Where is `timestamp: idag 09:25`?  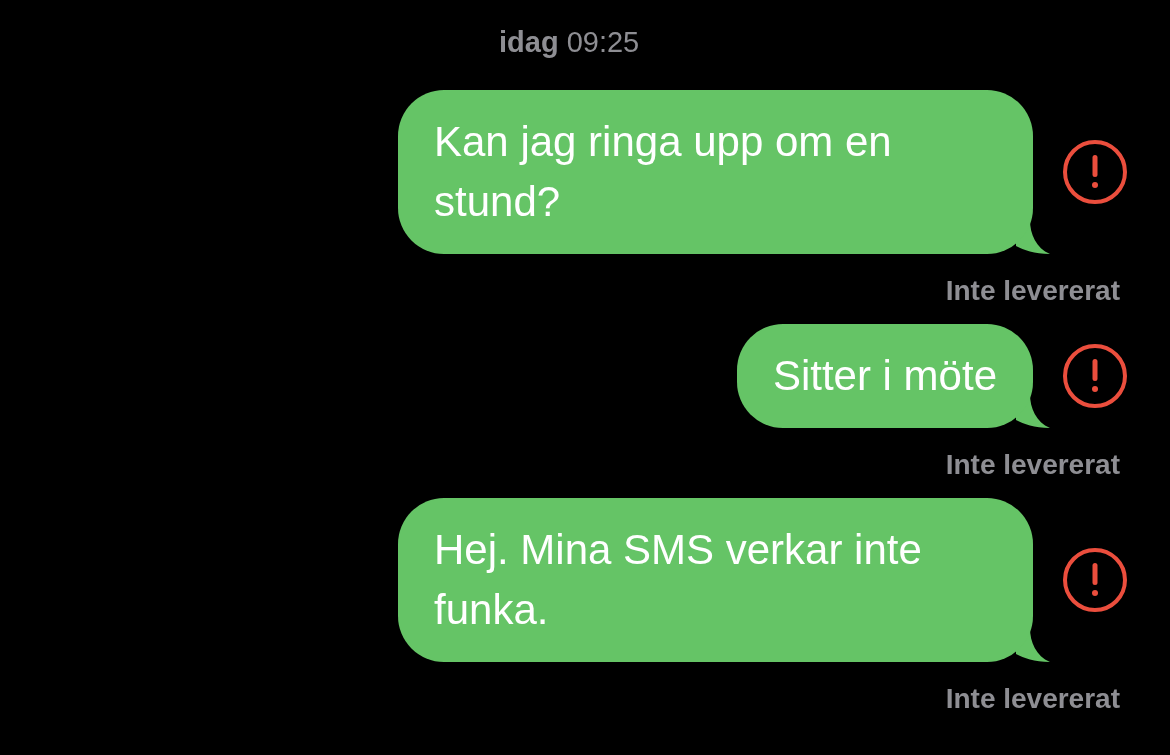
timestamp: idag 09:25 is located at coordinates (569, 42).